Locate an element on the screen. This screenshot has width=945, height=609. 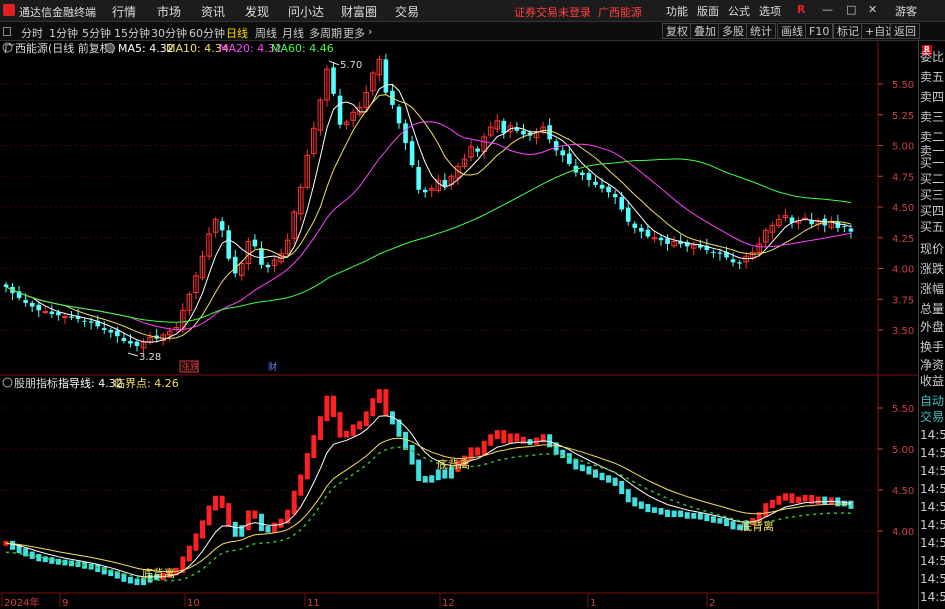
menu-discover: 发现 is located at coordinates (257, 11).